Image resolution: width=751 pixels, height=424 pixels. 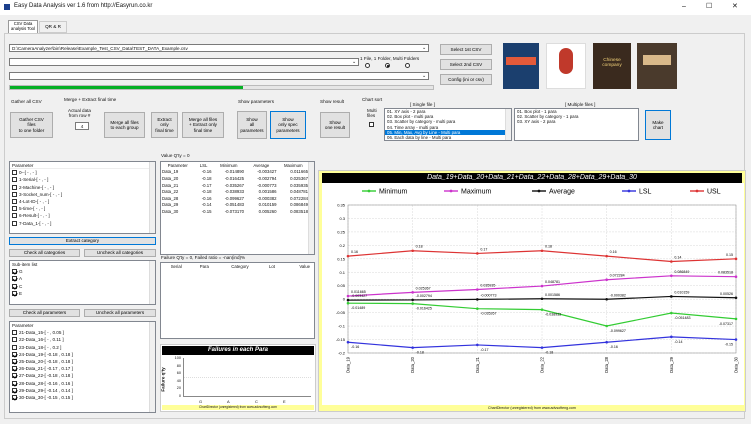 What do you see at coordinates (684, 6) in the screenshot?
I see `minimize-button: –` at bounding box center [684, 6].